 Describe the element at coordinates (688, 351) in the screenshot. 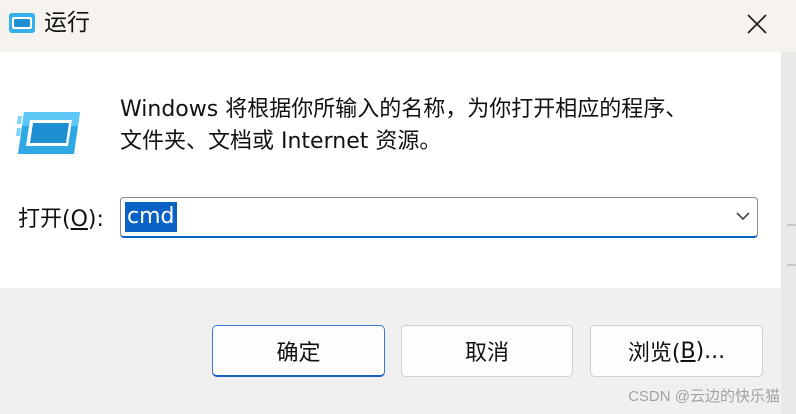

I see `browse-label-accesskey: B` at that location.